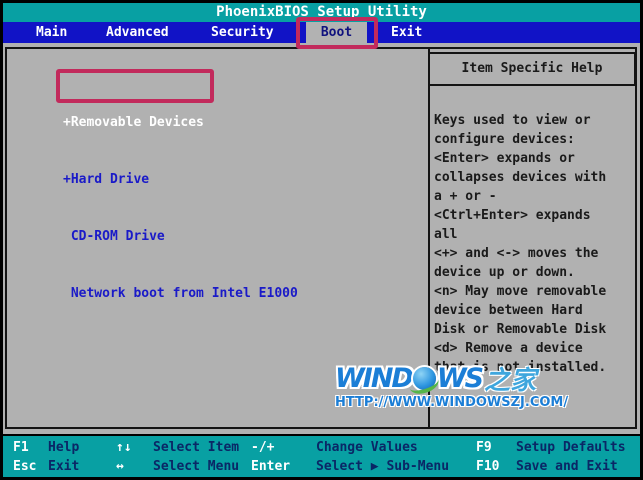  Describe the element at coordinates (452, 402) in the screenshot. I see `watermark-url: HTTP://WWW.WINDOWSZJ.COM/` at that location.